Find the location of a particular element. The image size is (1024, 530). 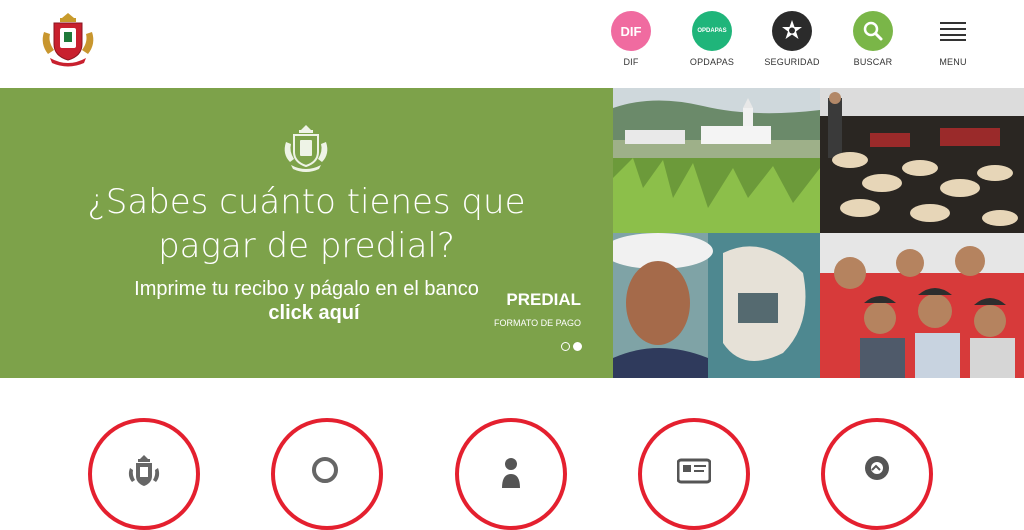

service-citizen-button is located at coordinates (511, 474).